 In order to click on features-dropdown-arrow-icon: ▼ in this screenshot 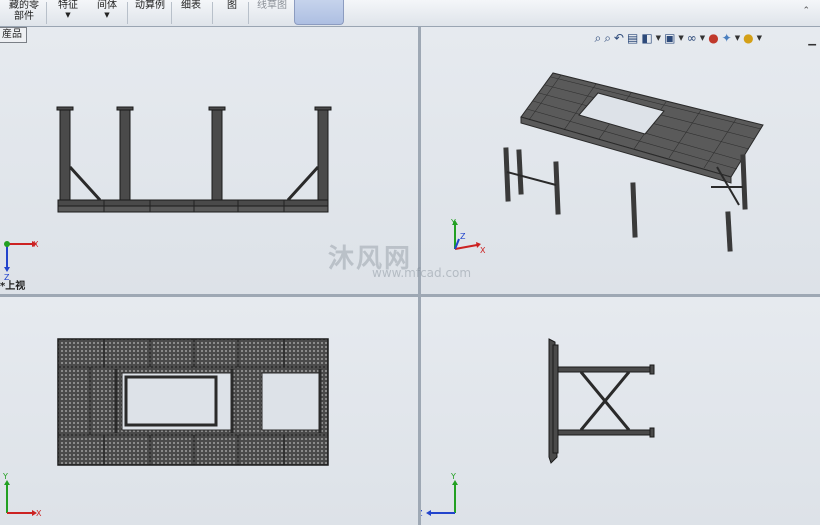, I will do `click(67, 15)`.